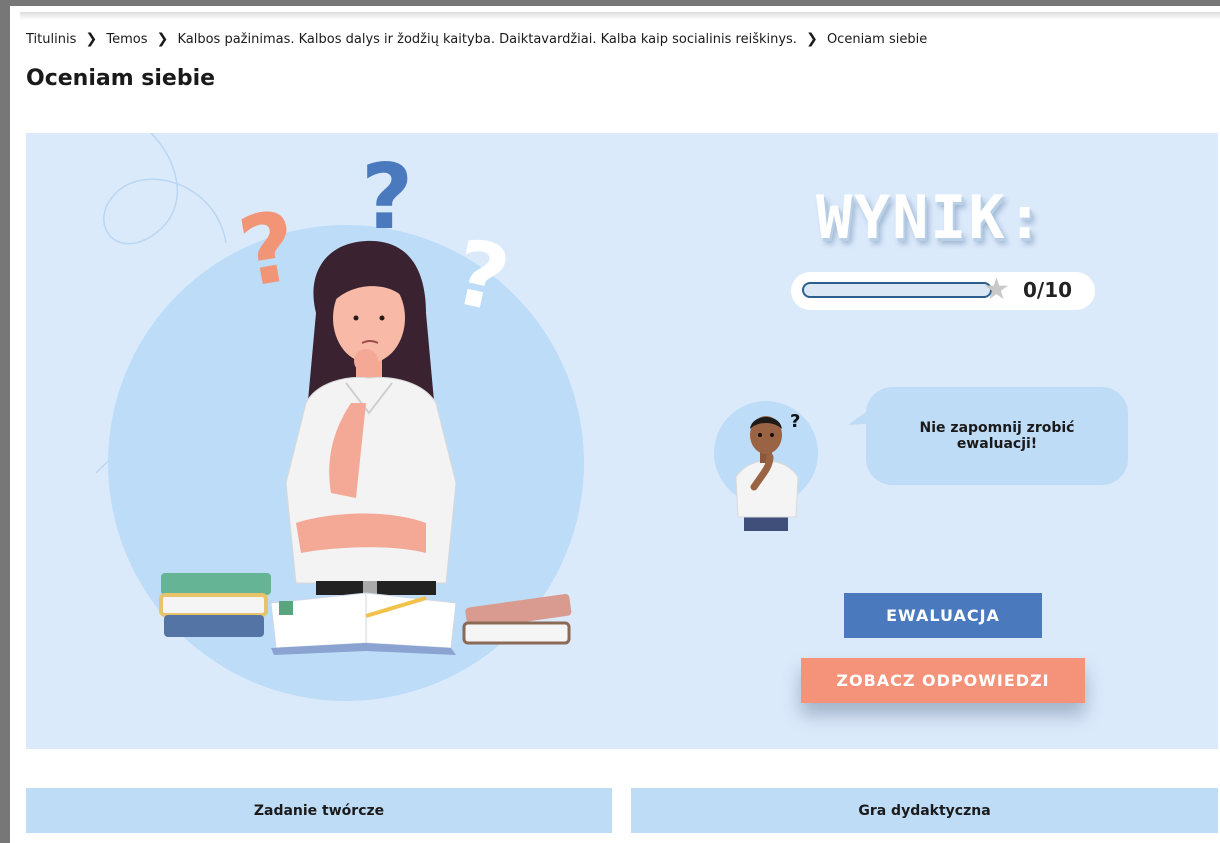  Describe the element at coordinates (943, 680) in the screenshot. I see `show-answers-button: ZOBACZ ODPOWIEDZI` at that location.